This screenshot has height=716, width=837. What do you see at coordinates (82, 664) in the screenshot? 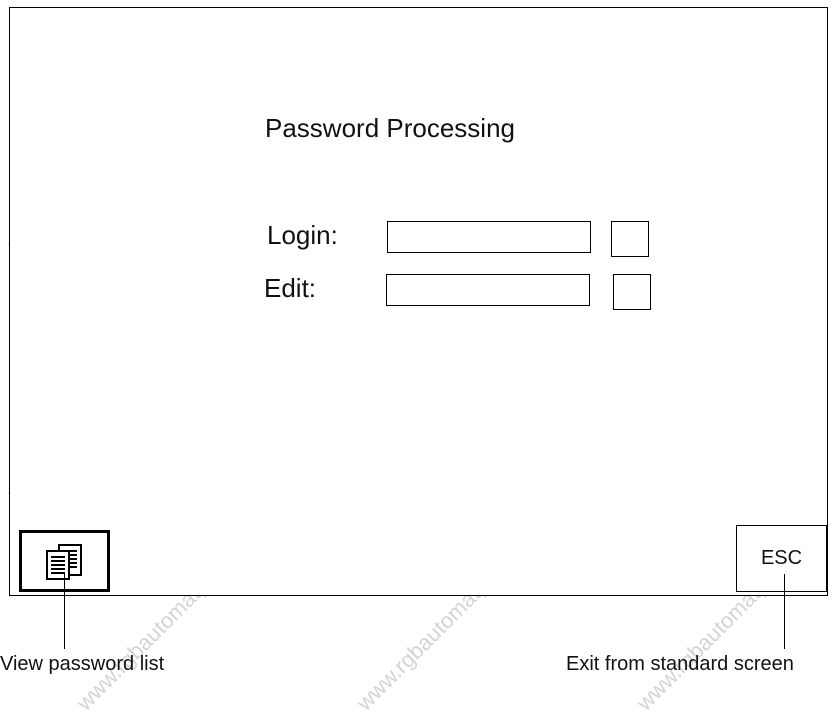
I see `caption-view-password-list: View password list` at bounding box center [82, 664].